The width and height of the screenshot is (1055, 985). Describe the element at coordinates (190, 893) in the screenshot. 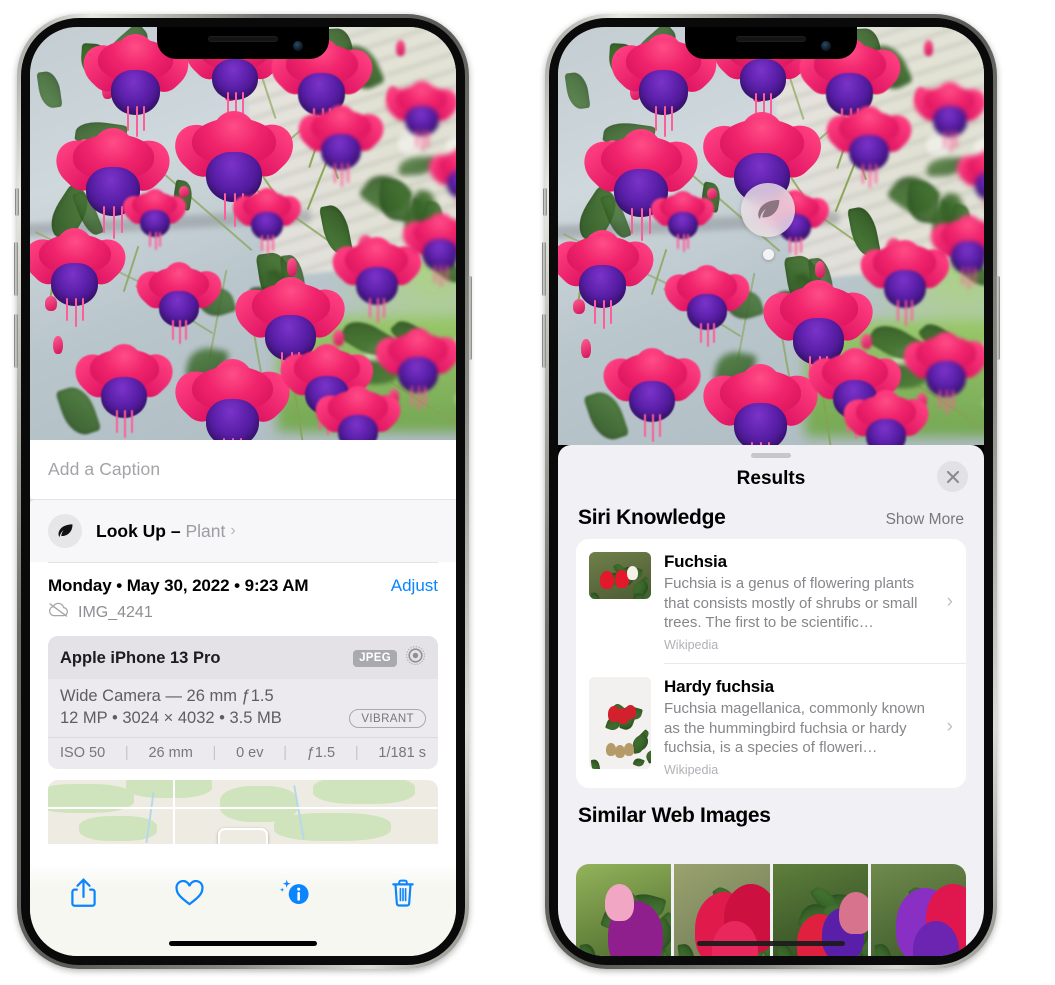

I see `favorite-button` at that location.